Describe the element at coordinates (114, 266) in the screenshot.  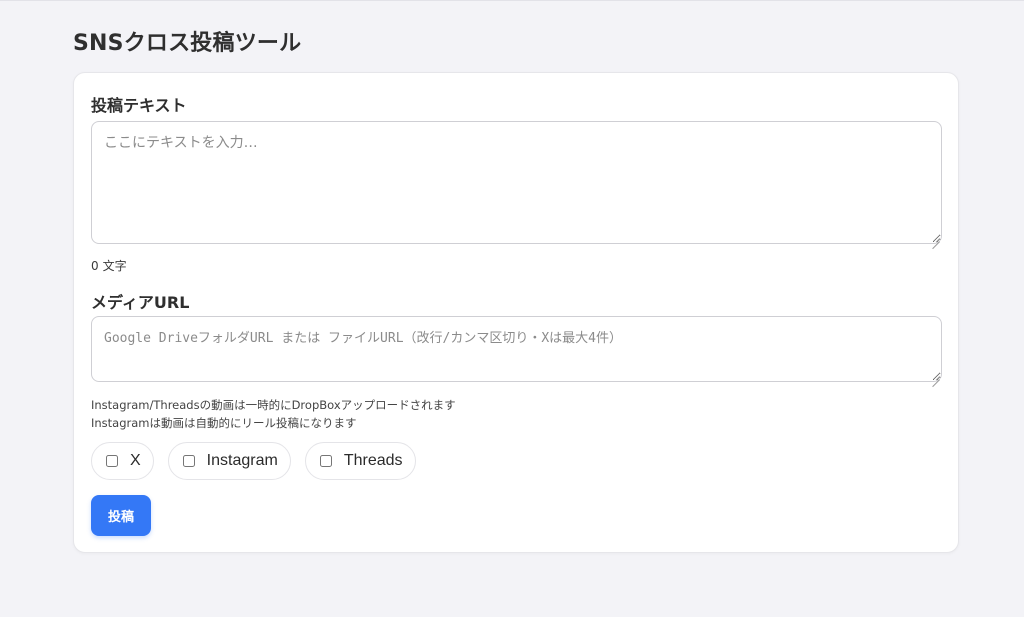
I see `char-count-unit: 文字` at that location.